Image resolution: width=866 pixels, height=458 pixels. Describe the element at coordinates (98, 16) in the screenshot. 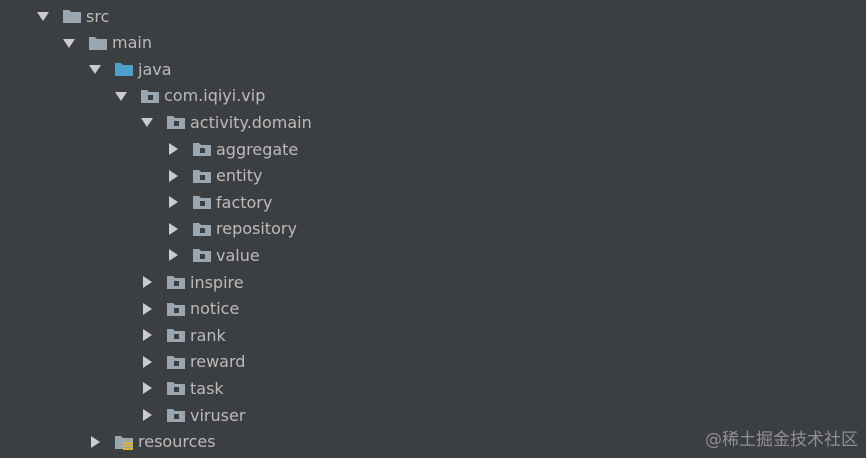

I see `tree-node-label: src` at that location.